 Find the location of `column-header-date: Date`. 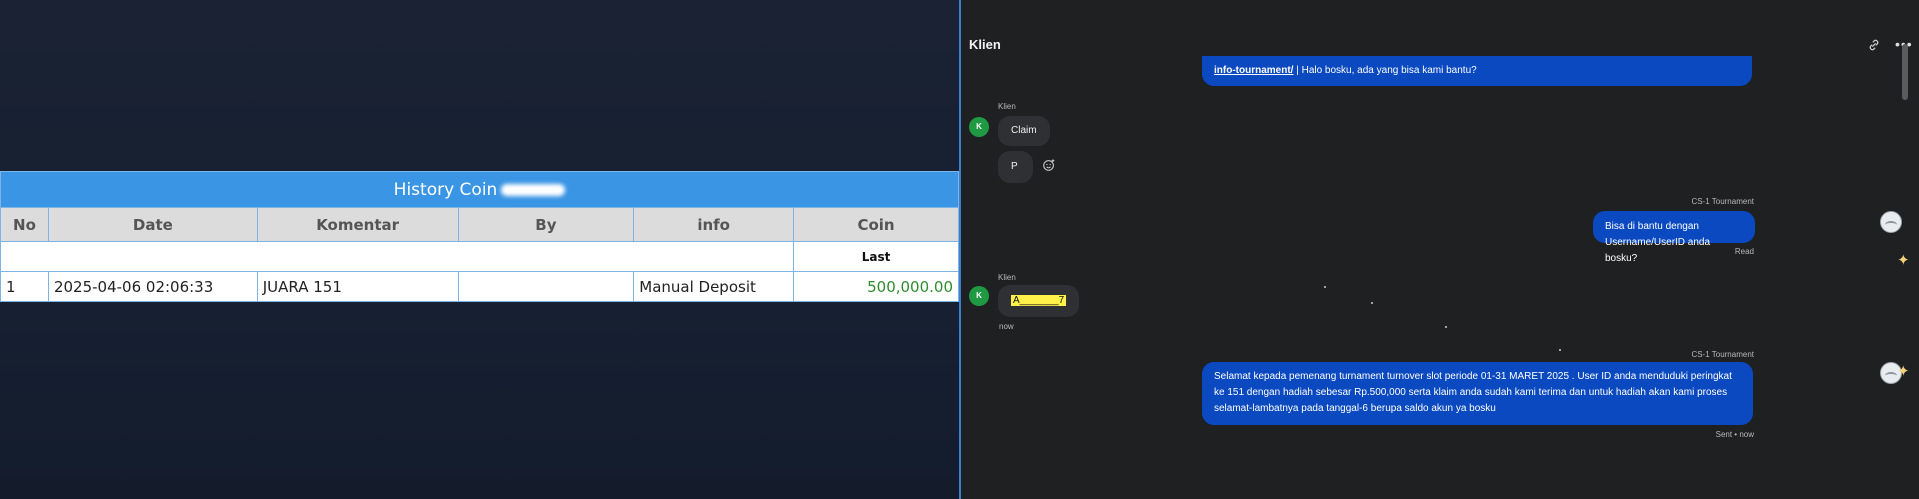

column-header-date: Date is located at coordinates (152, 224).